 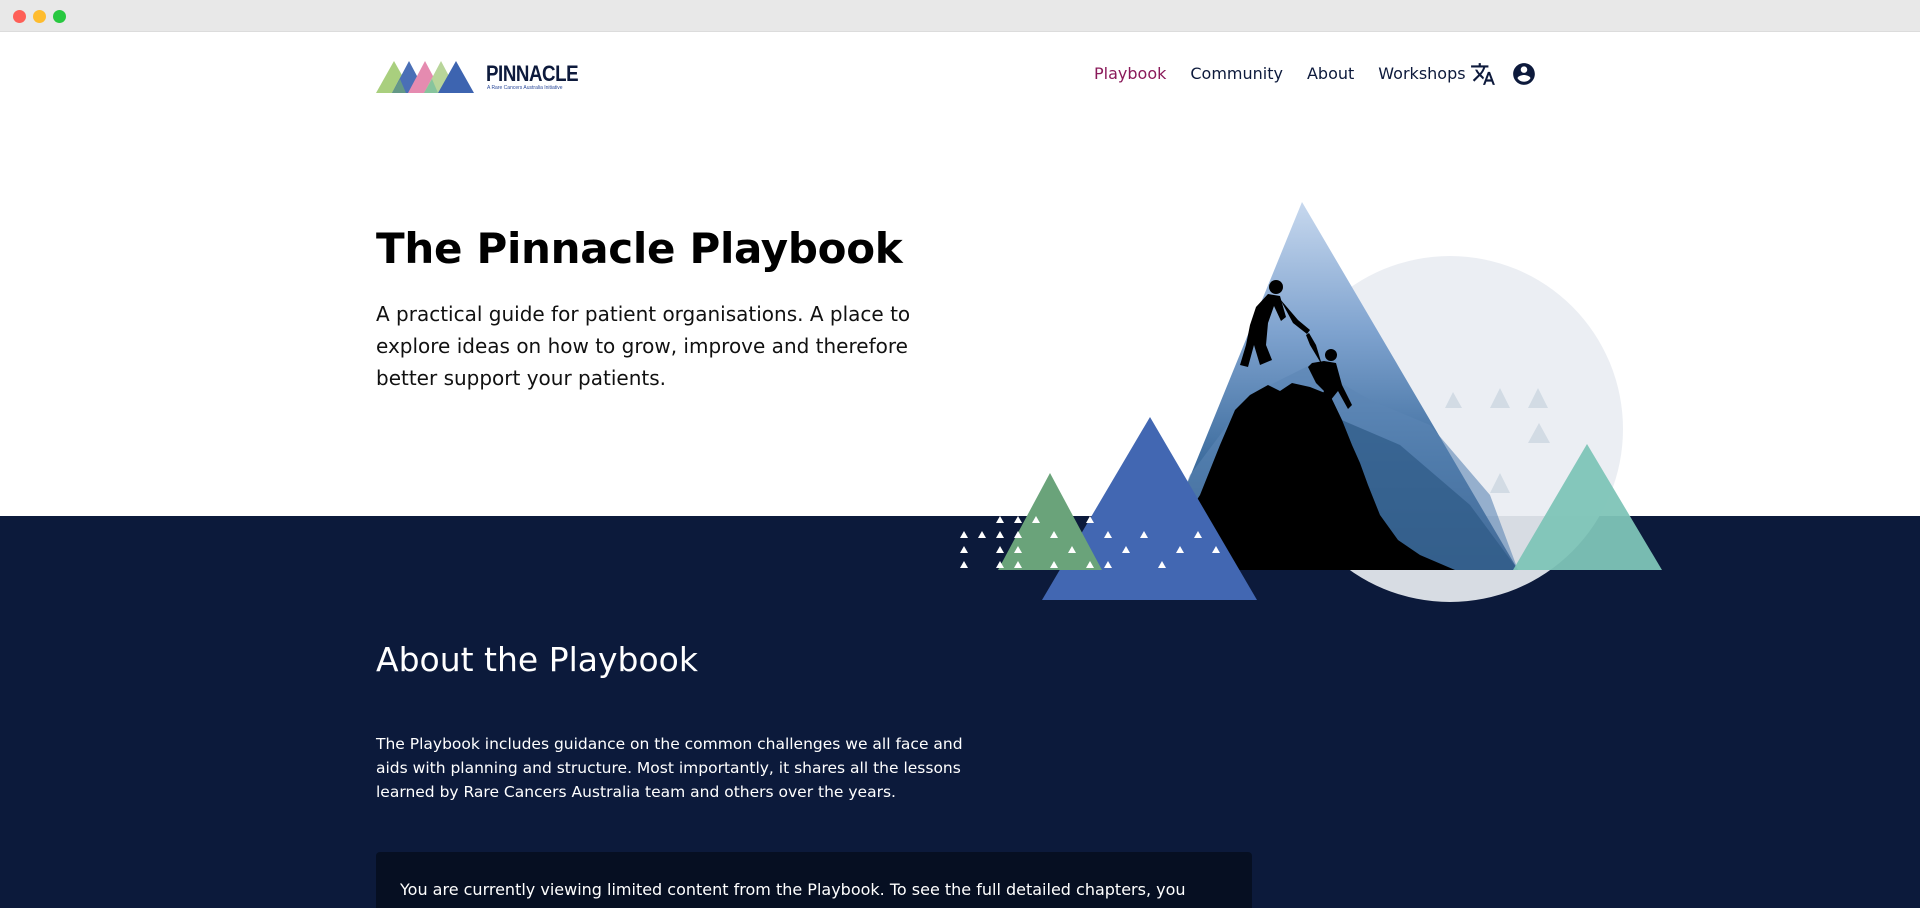 I want to click on green-triangle, so click(x=1050, y=521).